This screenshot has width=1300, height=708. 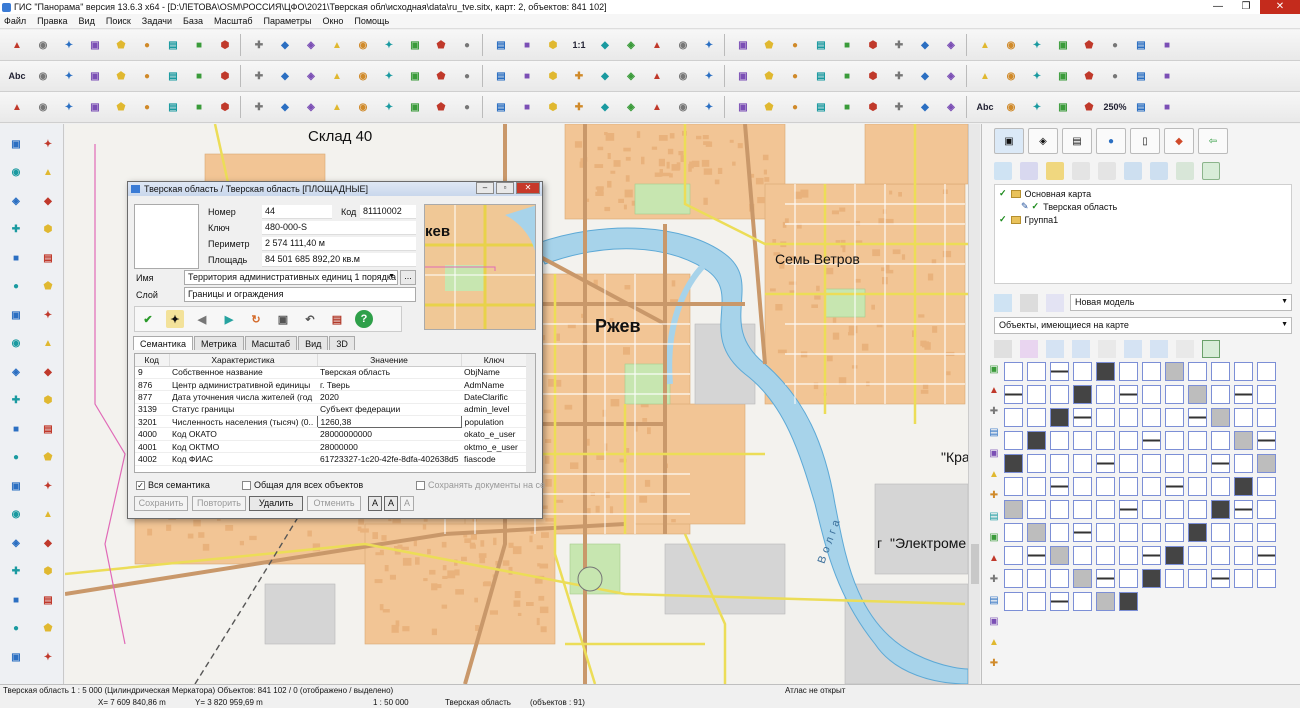 What do you see at coordinates (1003, 349) in the screenshot?
I see `palette-tool-1-icon` at bounding box center [1003, 349].